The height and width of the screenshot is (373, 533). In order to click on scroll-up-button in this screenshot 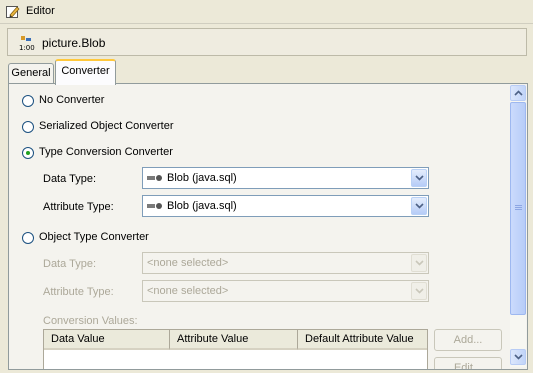, I will do `click(518, 93)`.